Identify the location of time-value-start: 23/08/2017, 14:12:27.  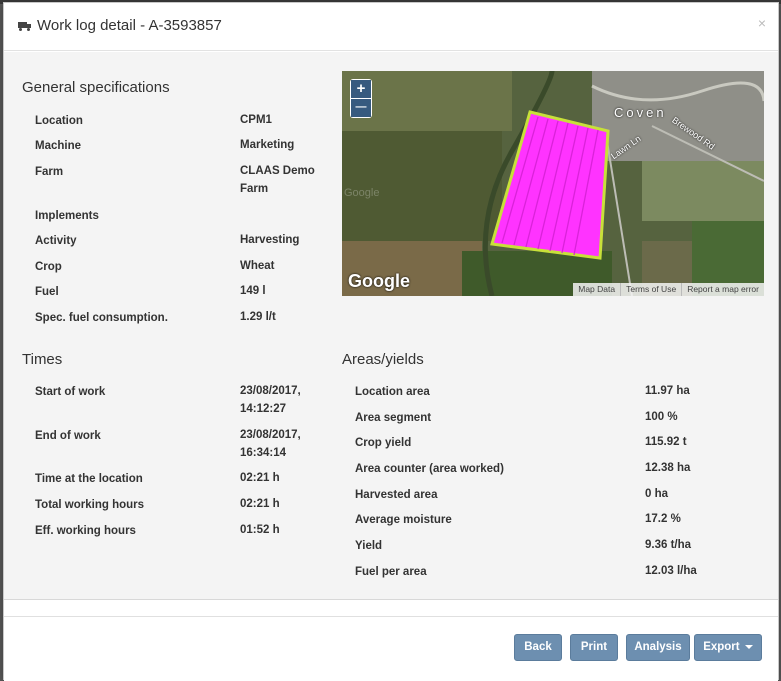
(270, 400).